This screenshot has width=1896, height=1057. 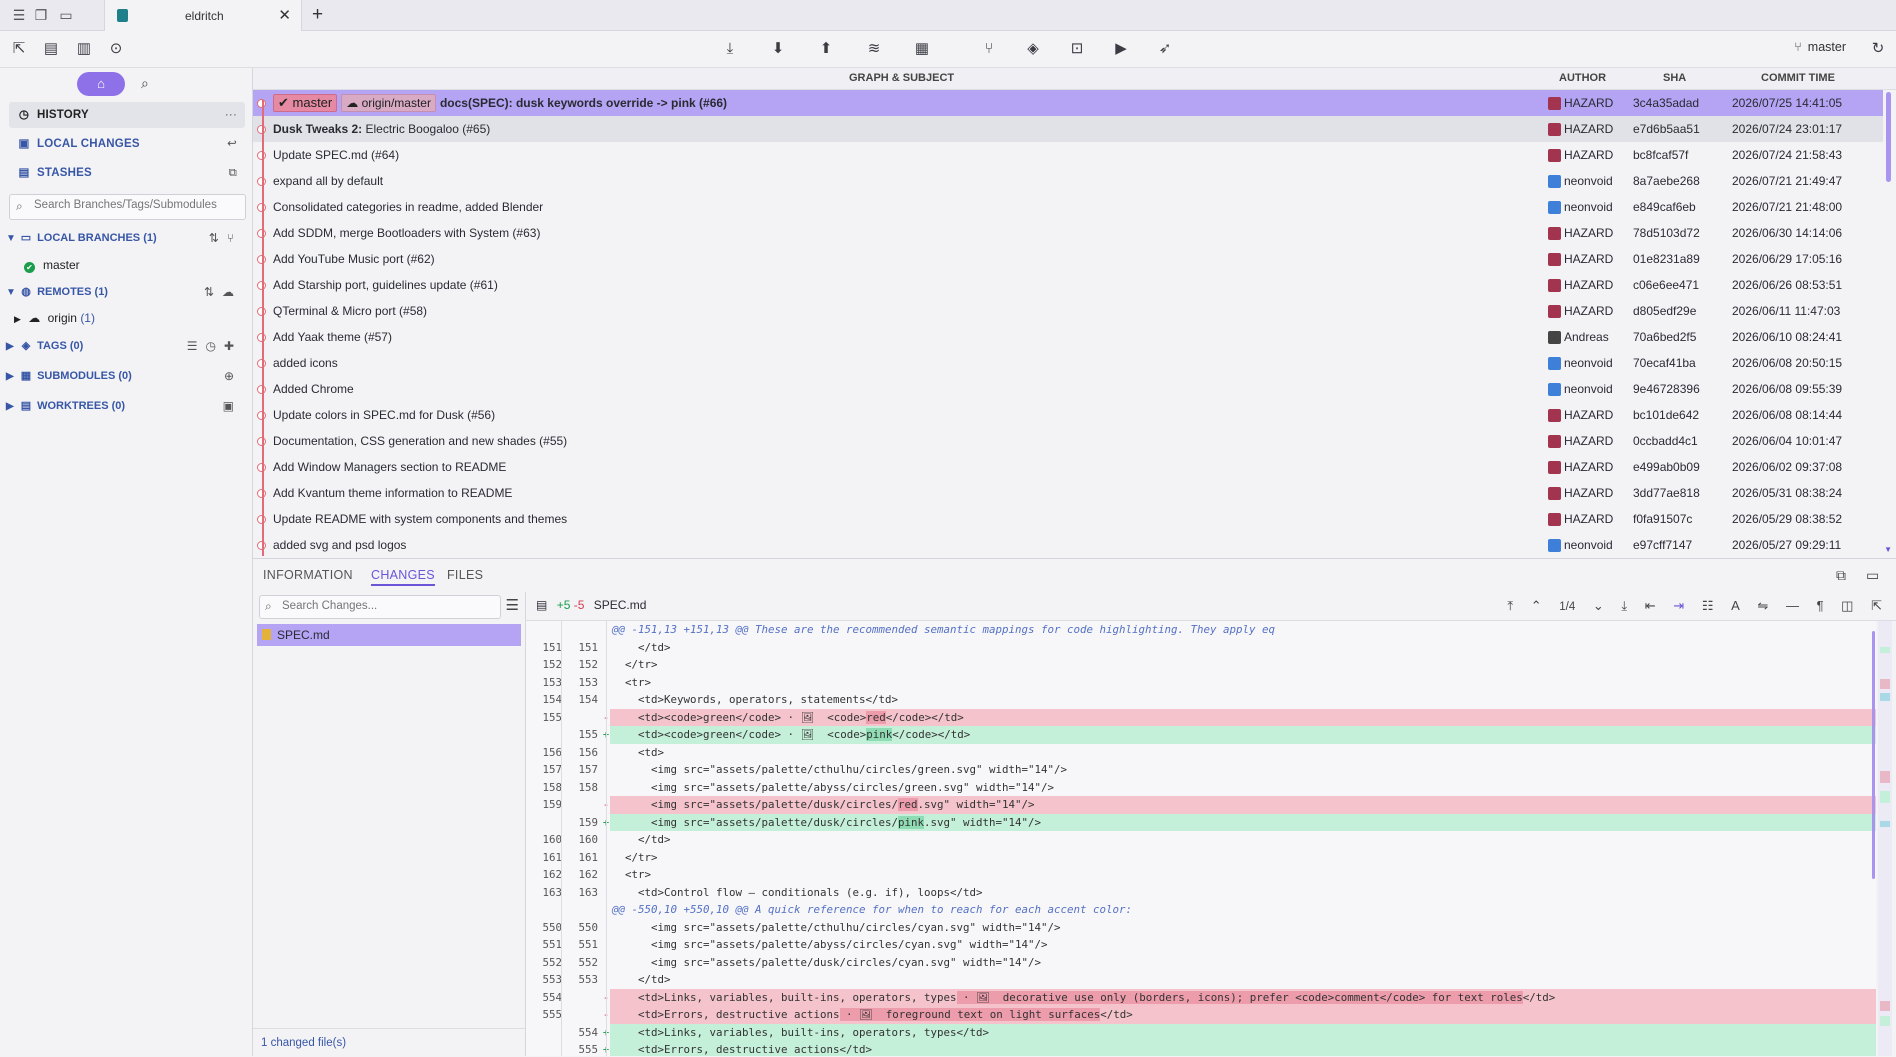 What do you see at coordinates (387, 606) in the screenshot?
I see `changes-search-input` at bounding box center [387, 606].